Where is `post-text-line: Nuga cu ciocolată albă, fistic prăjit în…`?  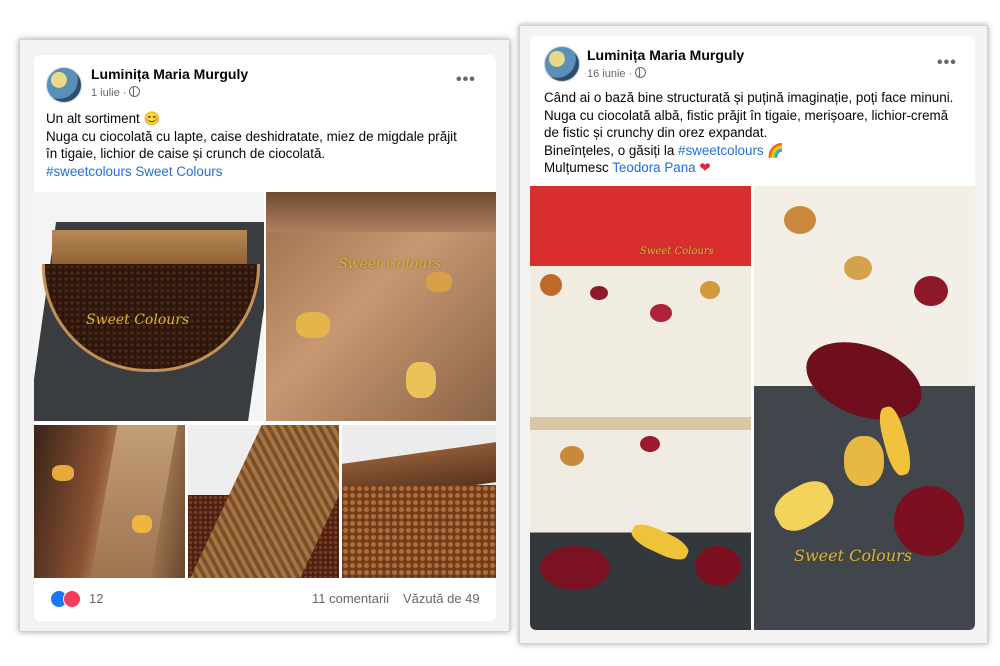 post-text-line: Nuga cu ciocolată albă, fistic prăjit în… is located at coordinates (746, 115).